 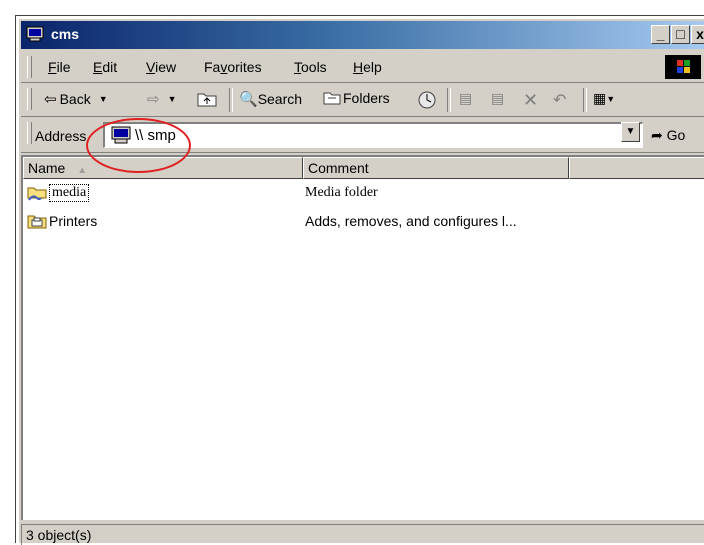 I want to click on forward-button: ⇨ ▼, so click(x=162, y=99).